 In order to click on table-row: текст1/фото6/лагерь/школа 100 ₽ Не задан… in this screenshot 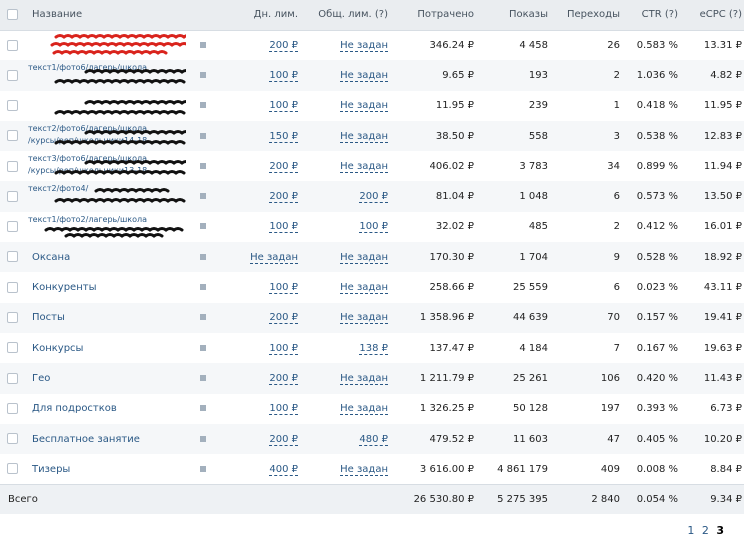, I will do `click(372, 75)`.